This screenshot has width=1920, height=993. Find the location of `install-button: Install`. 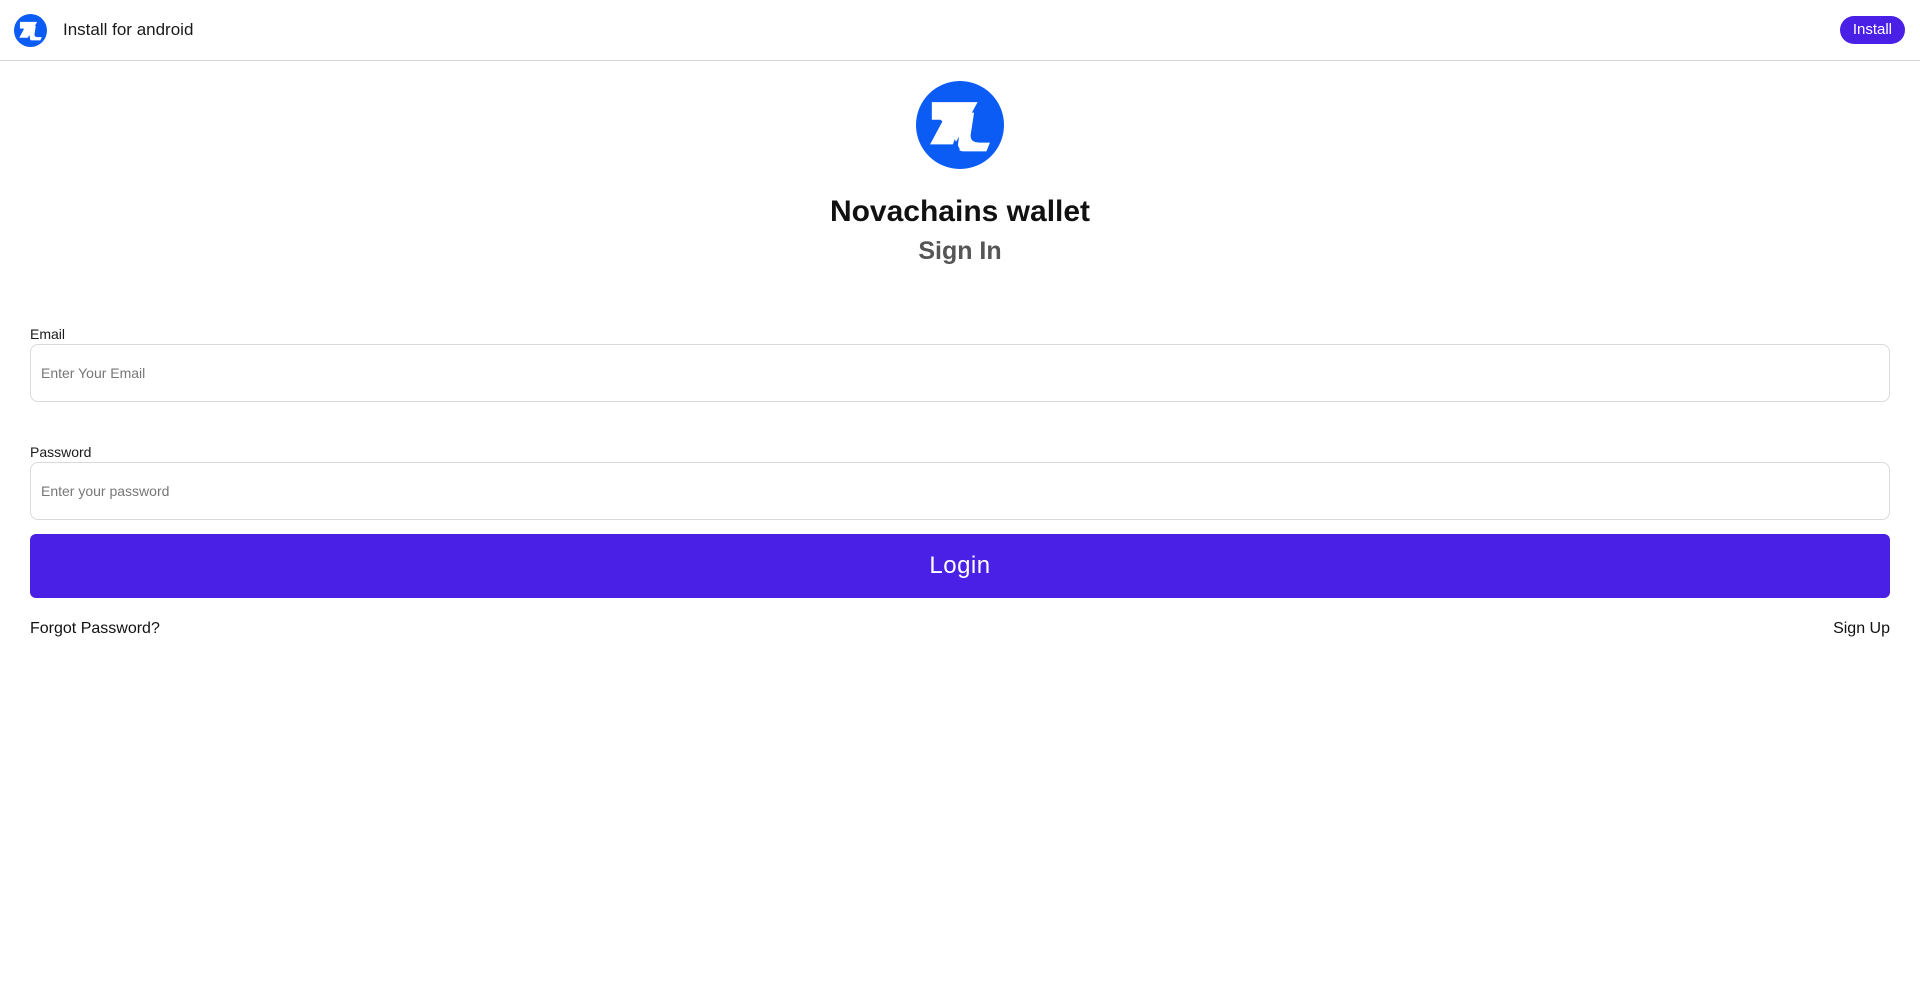

install-button: Install is located at coordinates (1872, 30).